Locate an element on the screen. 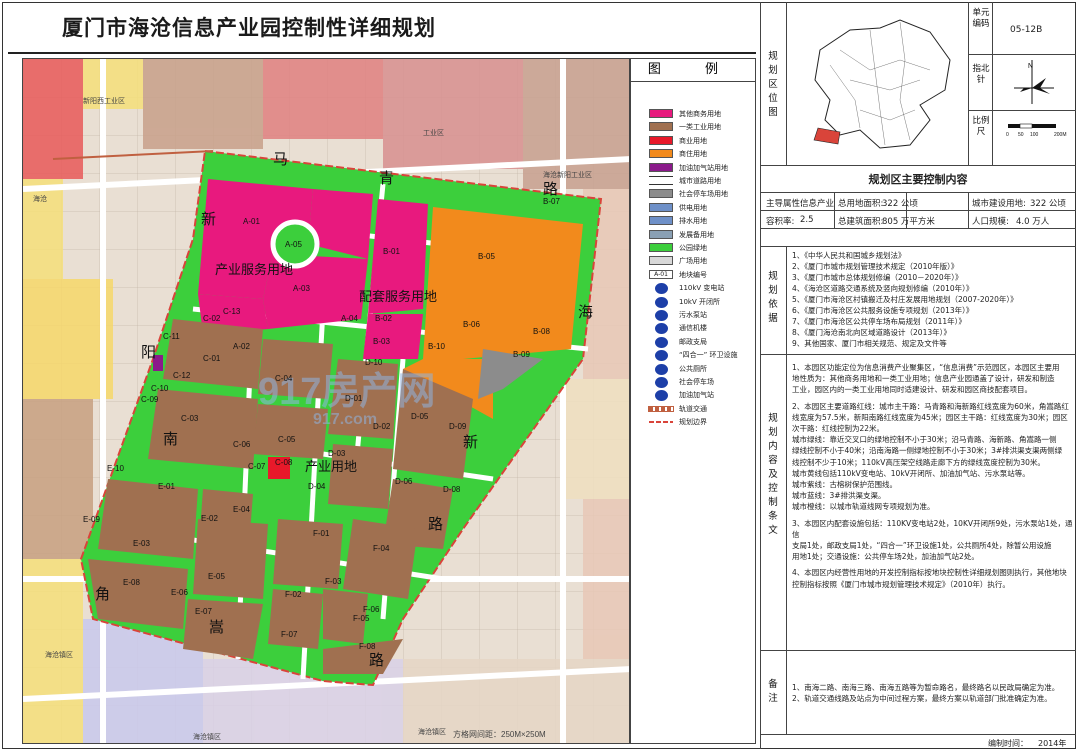  unit-code-value: 05-12B is located at coordinates (1026, 30).